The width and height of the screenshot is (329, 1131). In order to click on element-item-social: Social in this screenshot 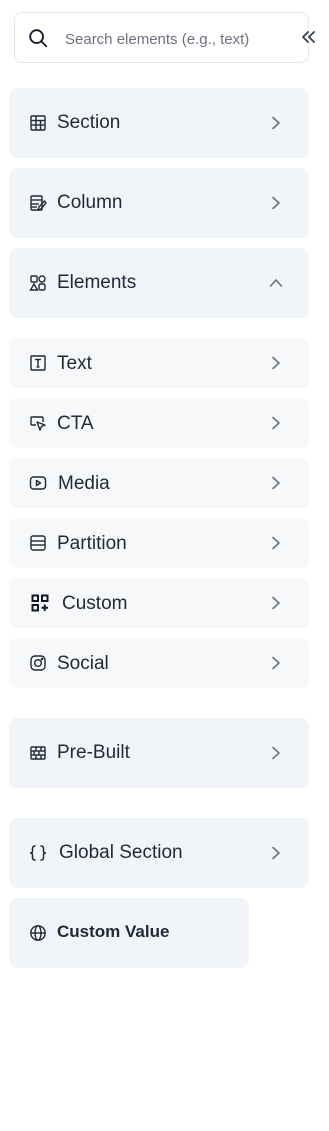, I will do `click(159, 663)`.